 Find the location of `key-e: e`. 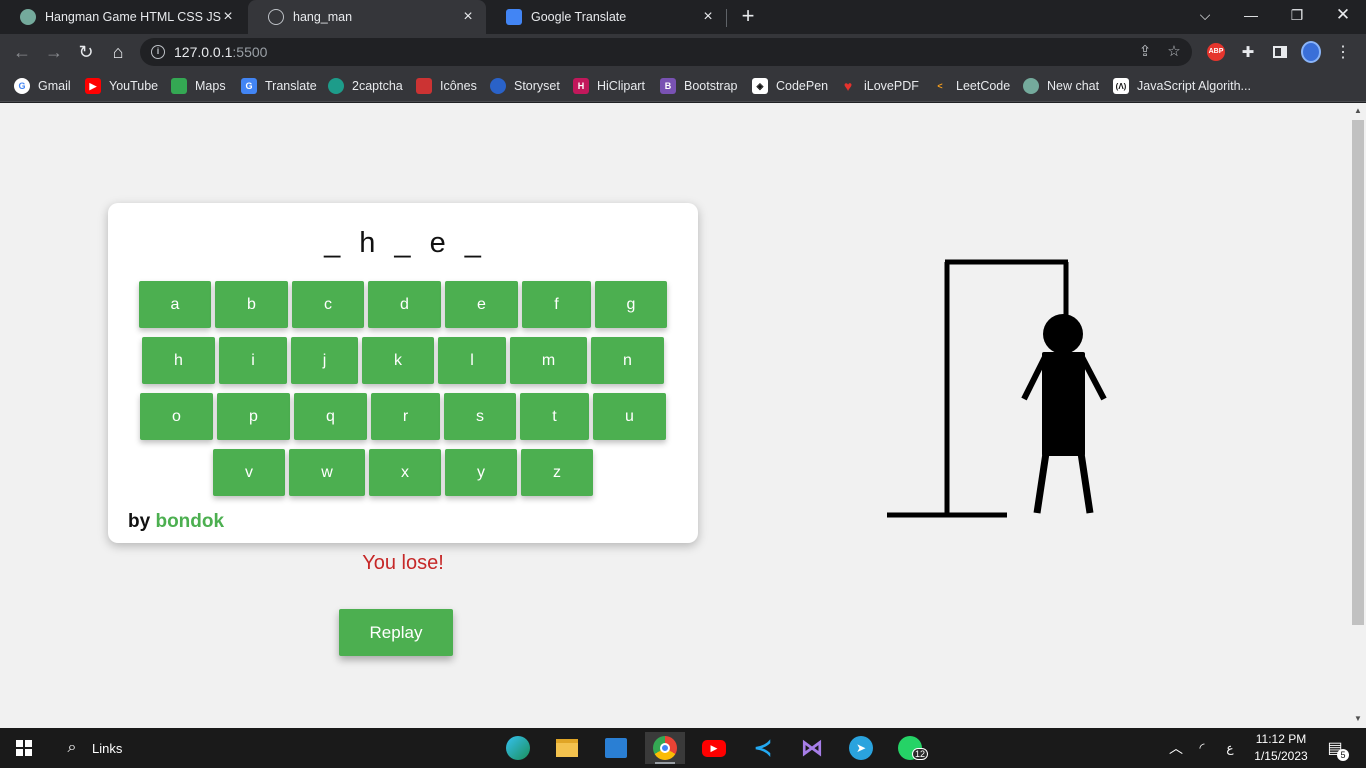

key-e: e is located at coordinates (481, 304).